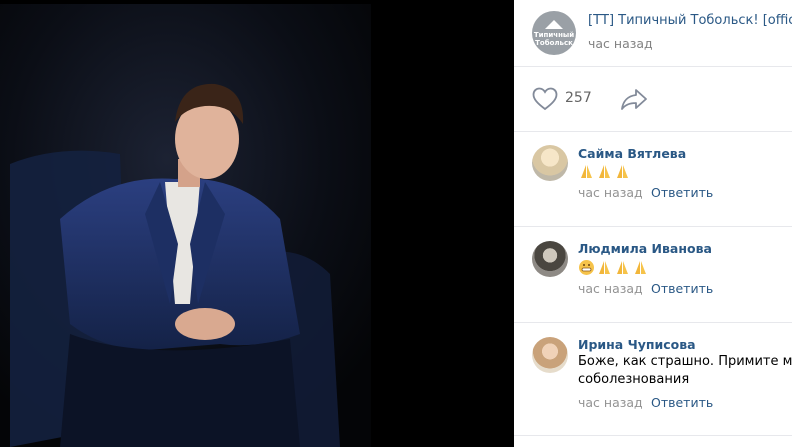 Image resolution: width=792 pixels, height=447 pixels. I want to click on comment-item: Людмила Иванова час назад Ответить, so click(653, 275).